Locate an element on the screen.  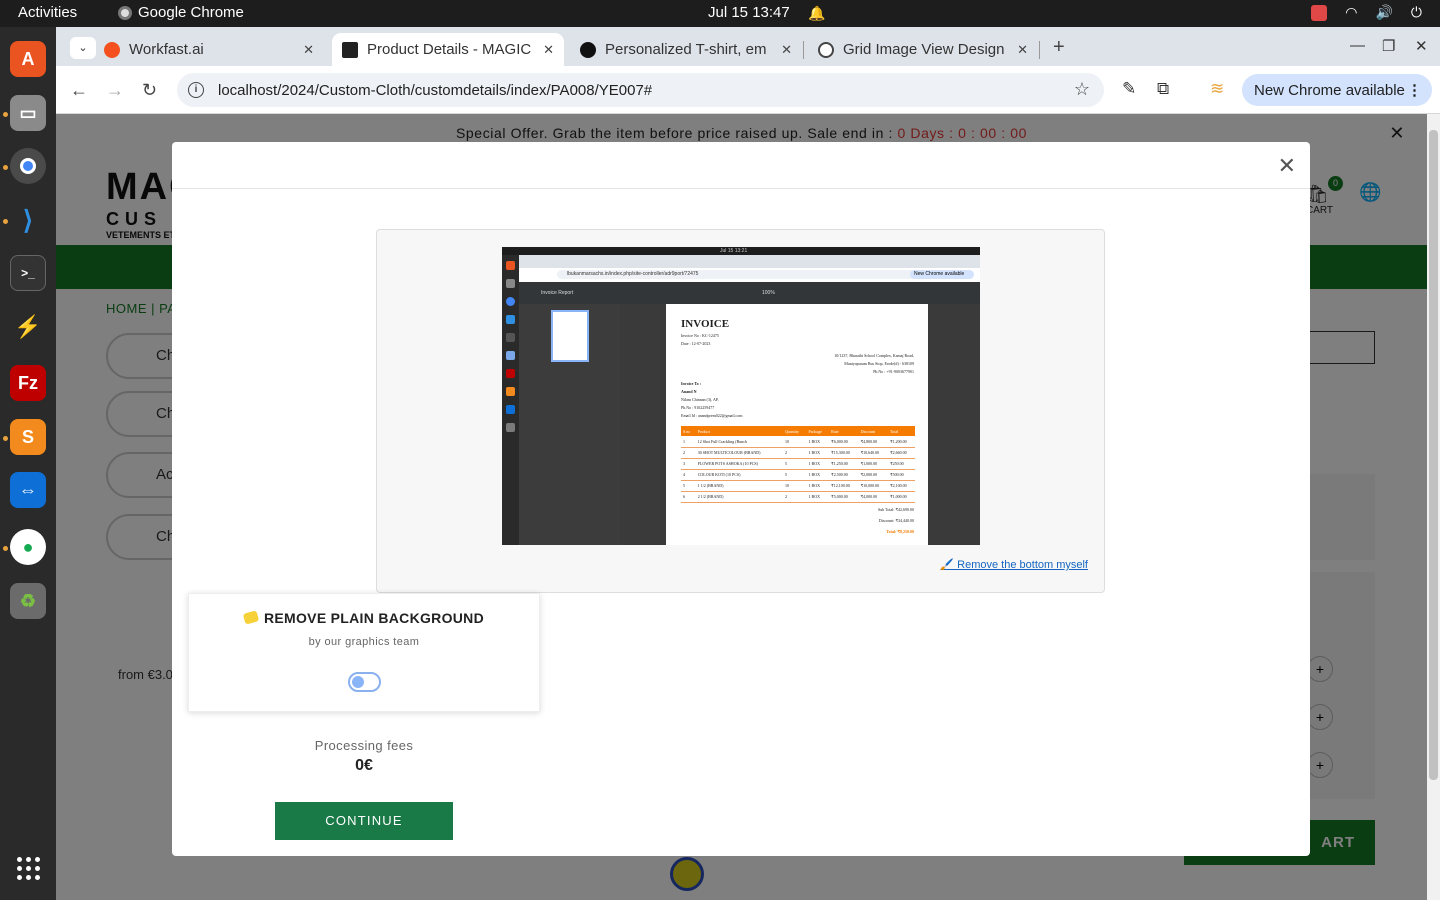
files-icon: ▭ is located at coordinates (28, 113).